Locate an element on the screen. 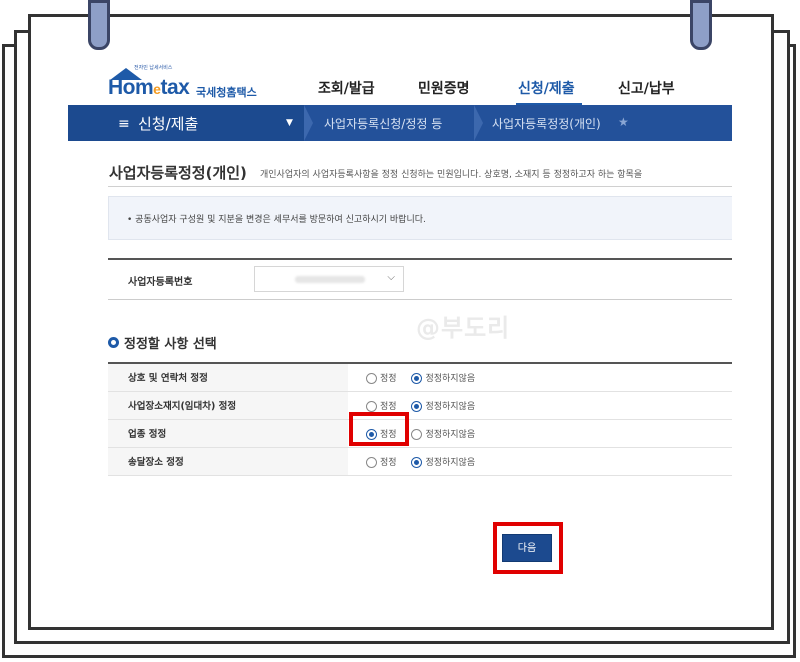  title-divider is located at coordinates (420, 186).